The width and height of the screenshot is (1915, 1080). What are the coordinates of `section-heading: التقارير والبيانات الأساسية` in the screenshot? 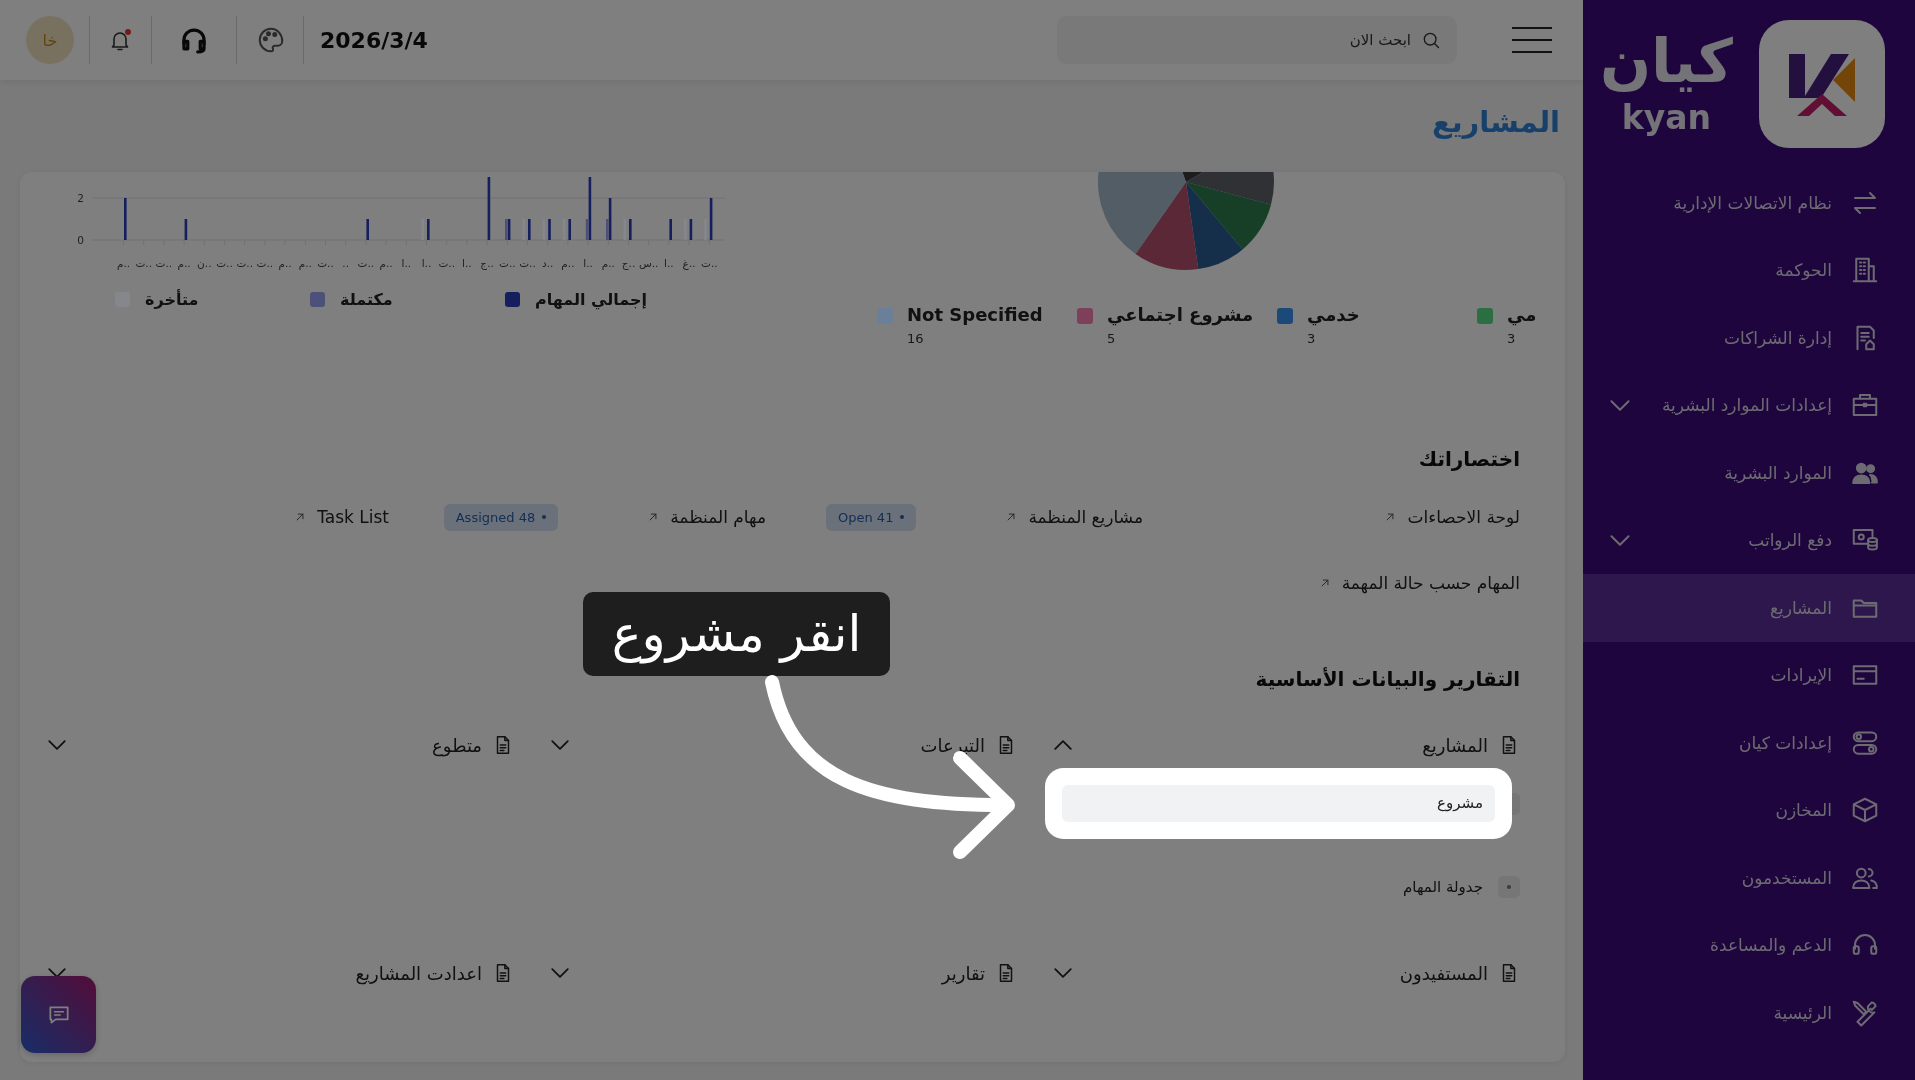 It's located at (1387, 679).